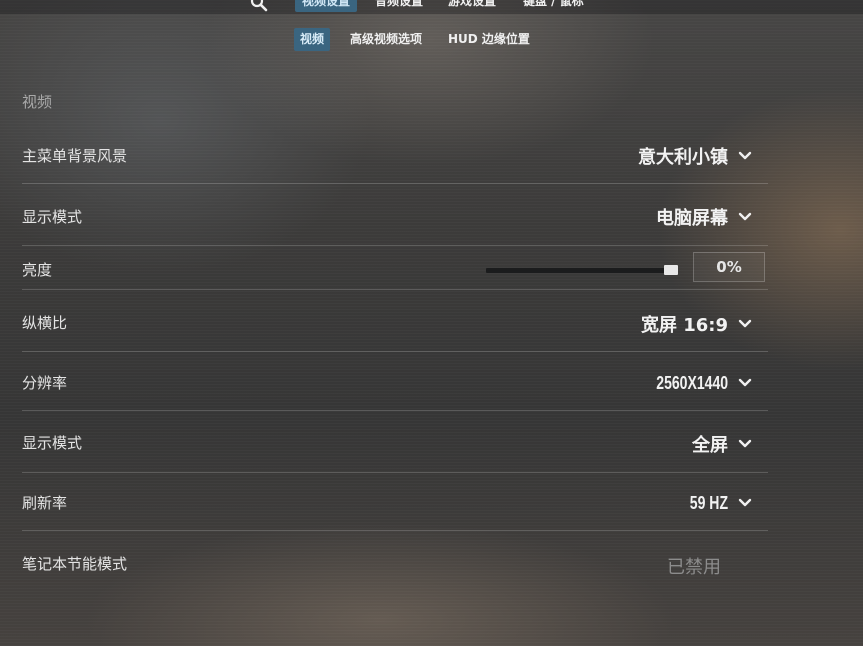 The height and width of the screenshot is (646, 863). What do you see at coordinates (431, 7) in the screenshot?
I see `top-nav-bar` at bounding box center [431, 7].